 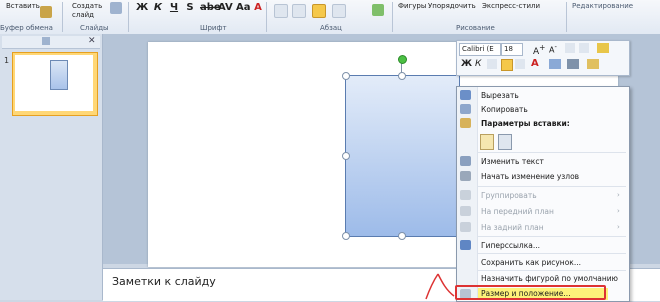 I want to click on group-font-label: Шрифт, so click(x=213, y=28).